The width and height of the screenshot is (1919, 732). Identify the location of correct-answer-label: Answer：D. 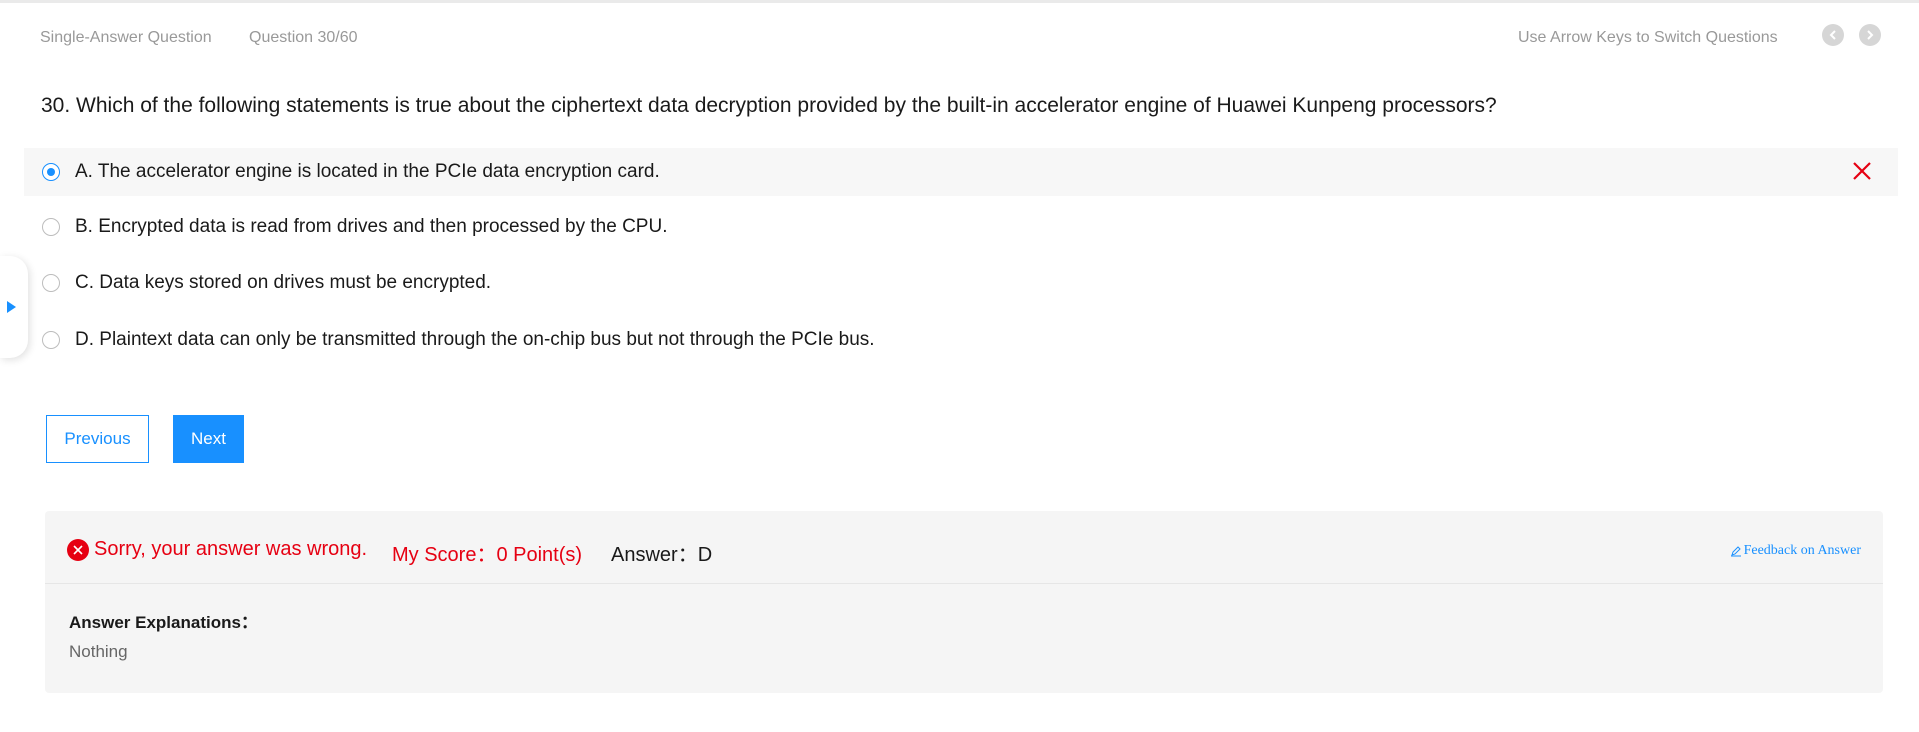
(662, 555).